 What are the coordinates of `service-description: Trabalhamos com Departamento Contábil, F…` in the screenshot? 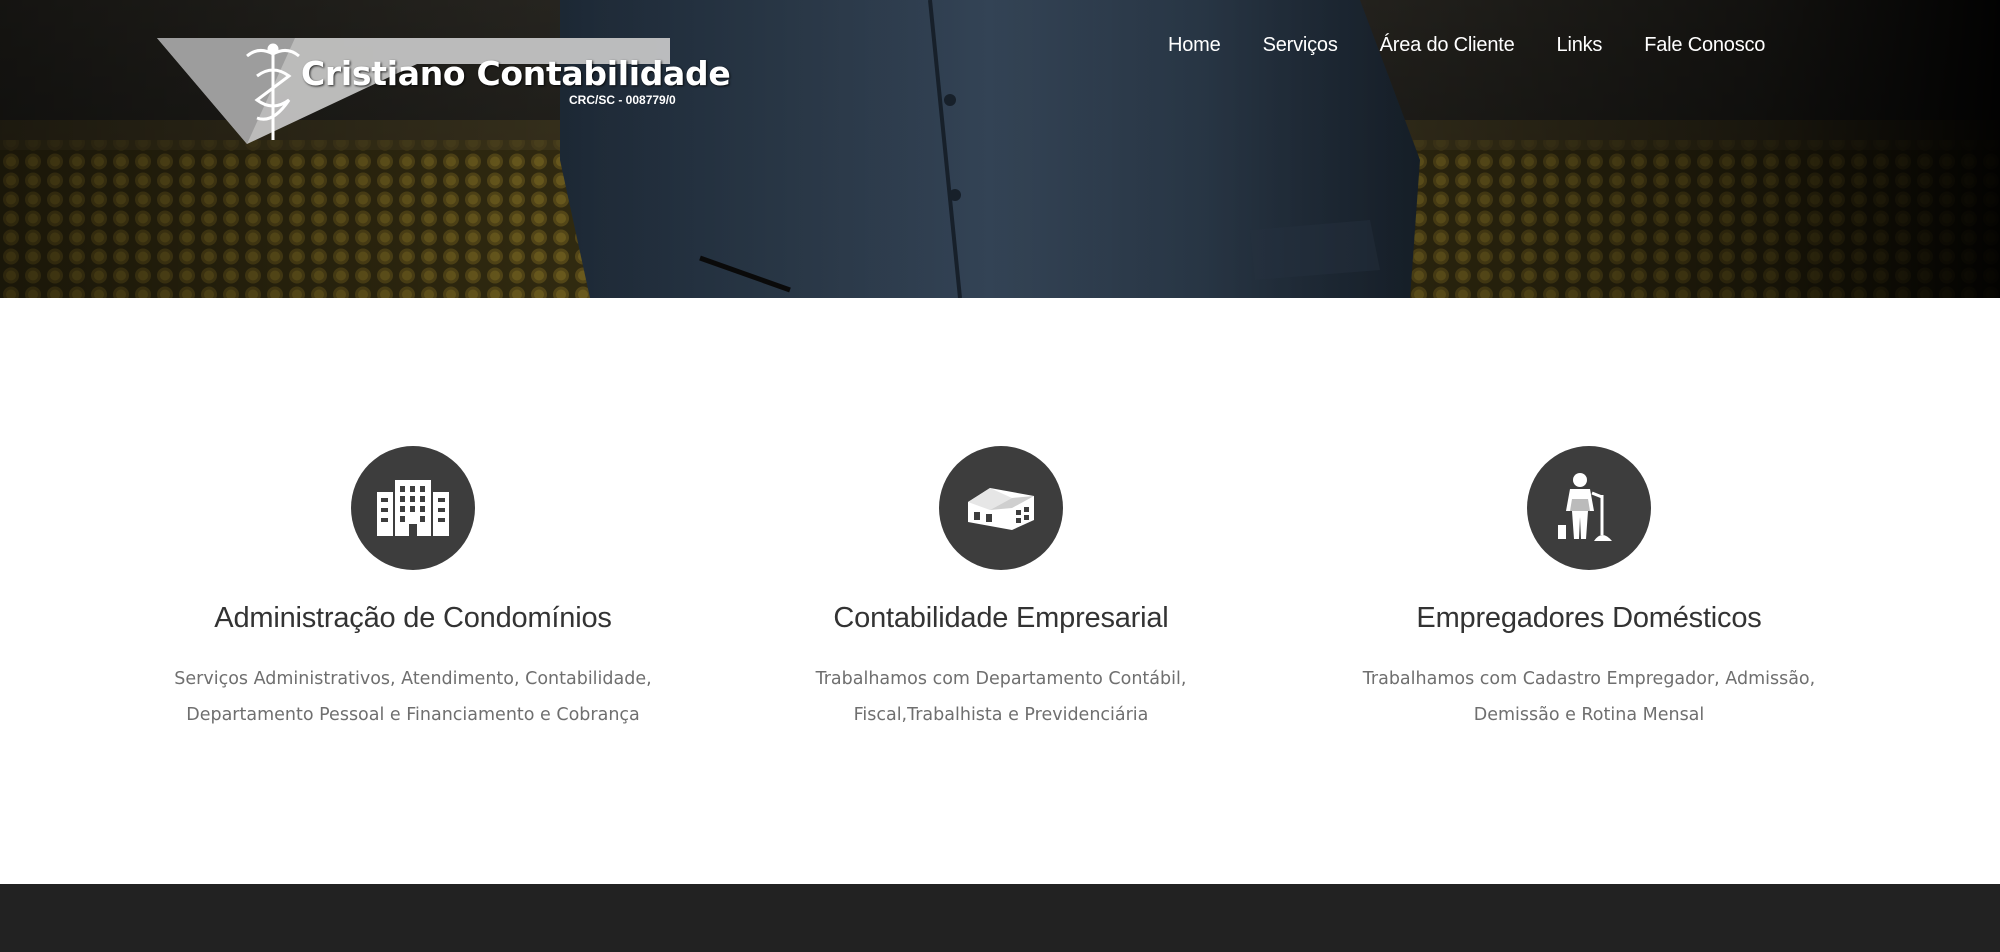 It's located at (1001, 697).